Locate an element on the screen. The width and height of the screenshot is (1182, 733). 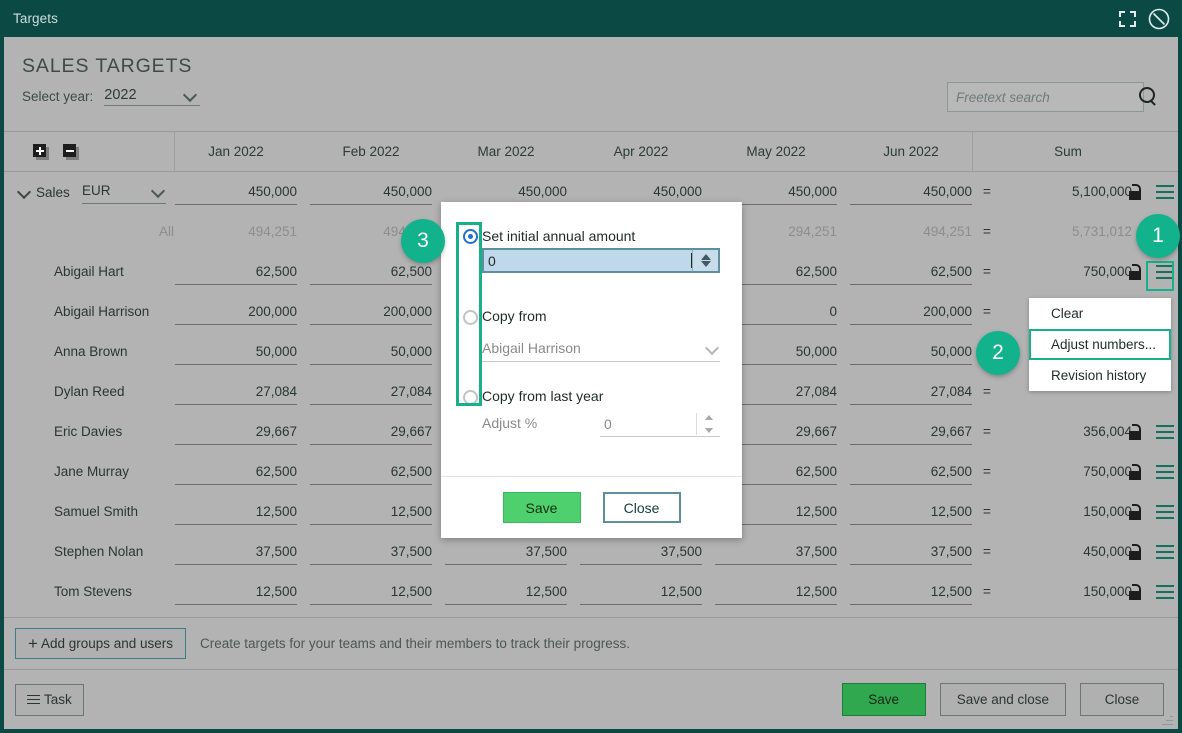
cell-r8-c6: 12,500 is located at coordinates (911, 512).